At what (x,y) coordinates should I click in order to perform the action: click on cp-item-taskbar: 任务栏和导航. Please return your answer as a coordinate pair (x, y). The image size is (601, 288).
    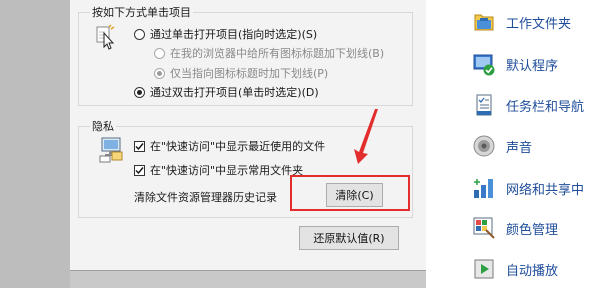
    Looking at the image, I should click on (528, 105).